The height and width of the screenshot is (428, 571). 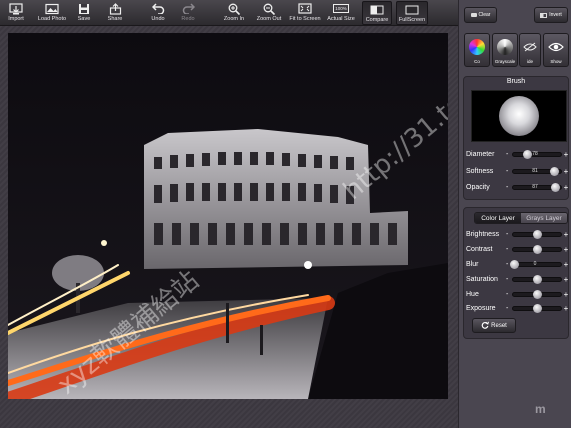 I want to click on tab-grays-layer: Grays Layer, so click(x=544, y=218).